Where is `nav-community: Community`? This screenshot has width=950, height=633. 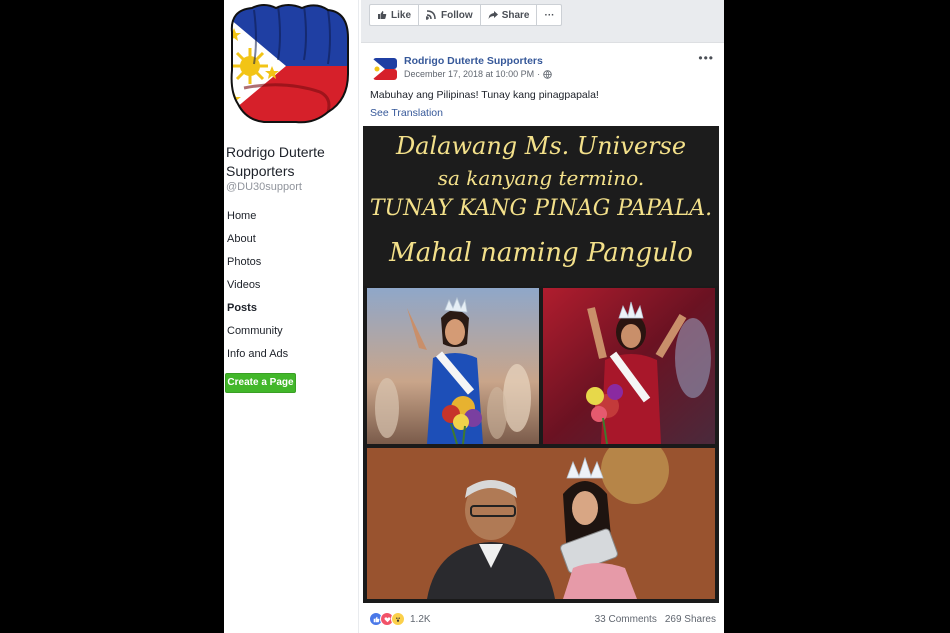
nav-community: Community is located at coordinates (290, 331).